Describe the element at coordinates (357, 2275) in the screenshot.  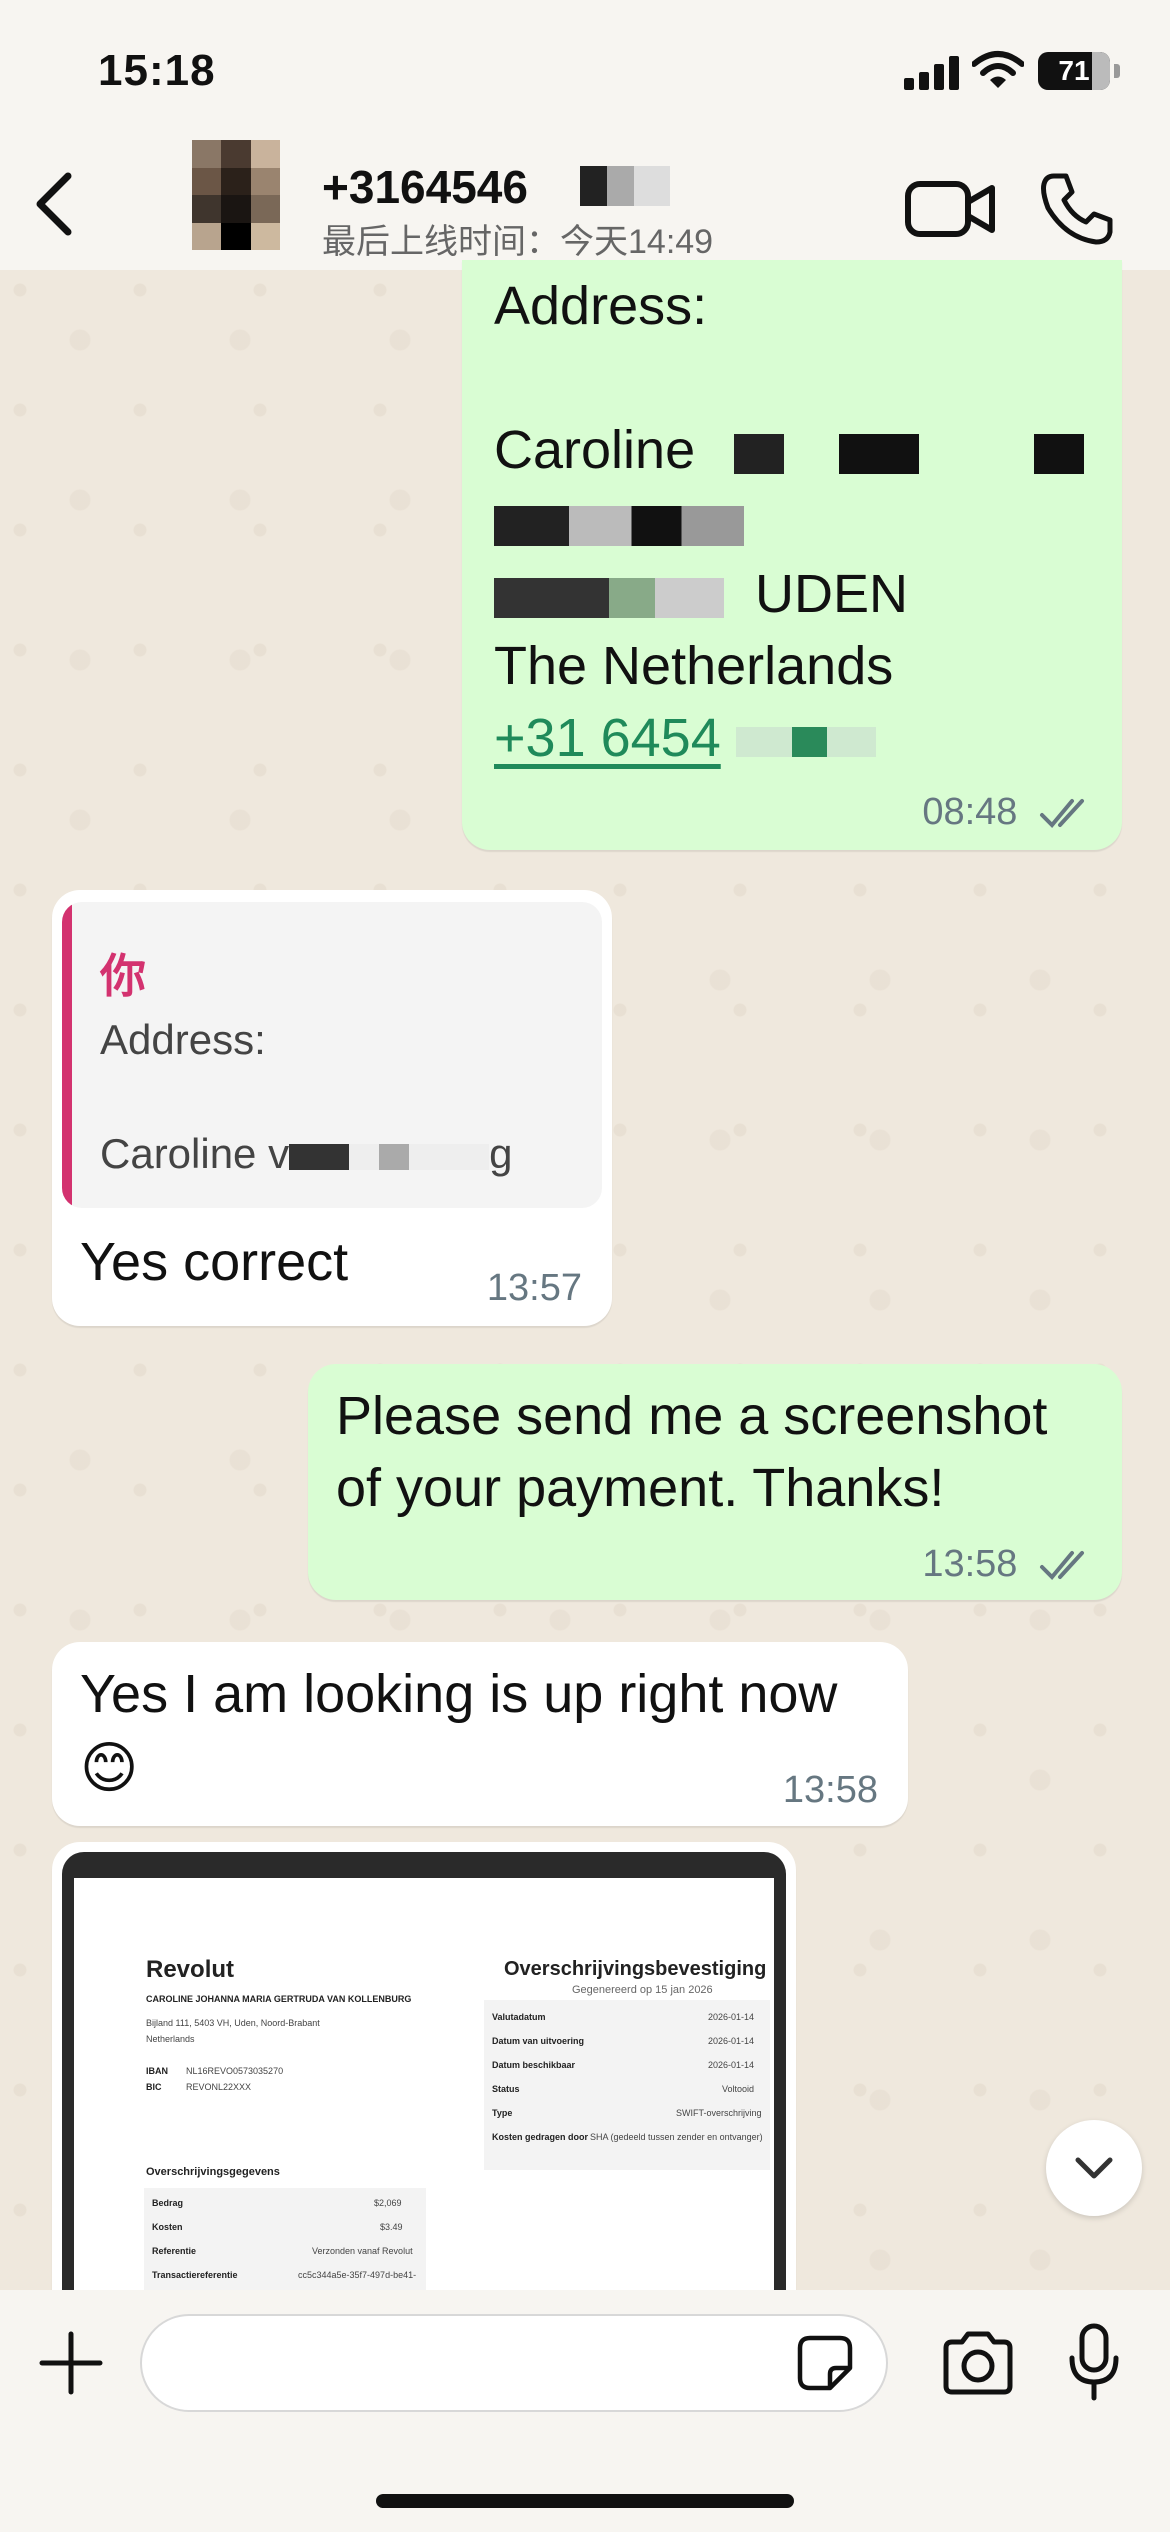
I see `doc-field-value: cc5c344a5e-35f7-497d-be41-` at that location.